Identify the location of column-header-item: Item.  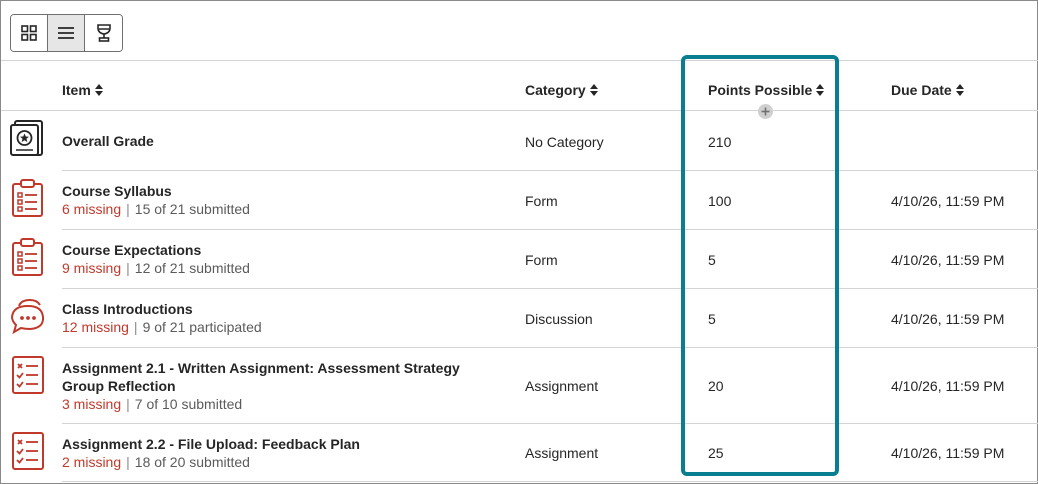
(82, 90).